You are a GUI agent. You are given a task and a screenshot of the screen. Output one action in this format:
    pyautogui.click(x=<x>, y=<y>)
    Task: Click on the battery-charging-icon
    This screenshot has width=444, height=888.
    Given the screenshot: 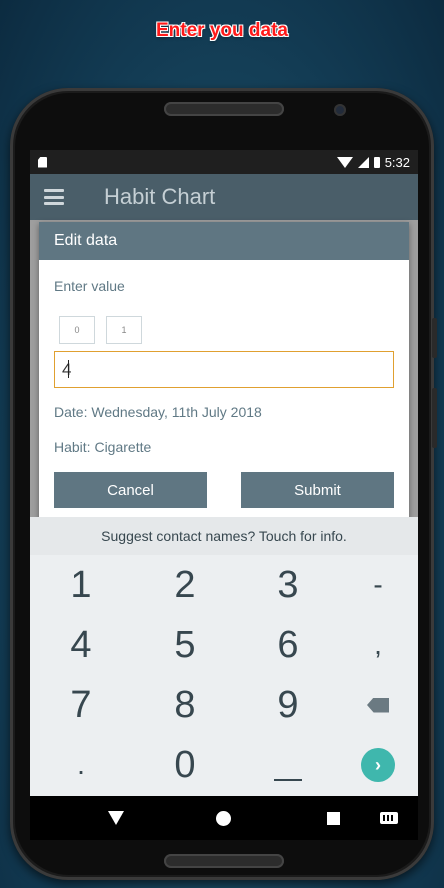 What is the action you would take?
    pyautogui.click(x=376, y=162)
    